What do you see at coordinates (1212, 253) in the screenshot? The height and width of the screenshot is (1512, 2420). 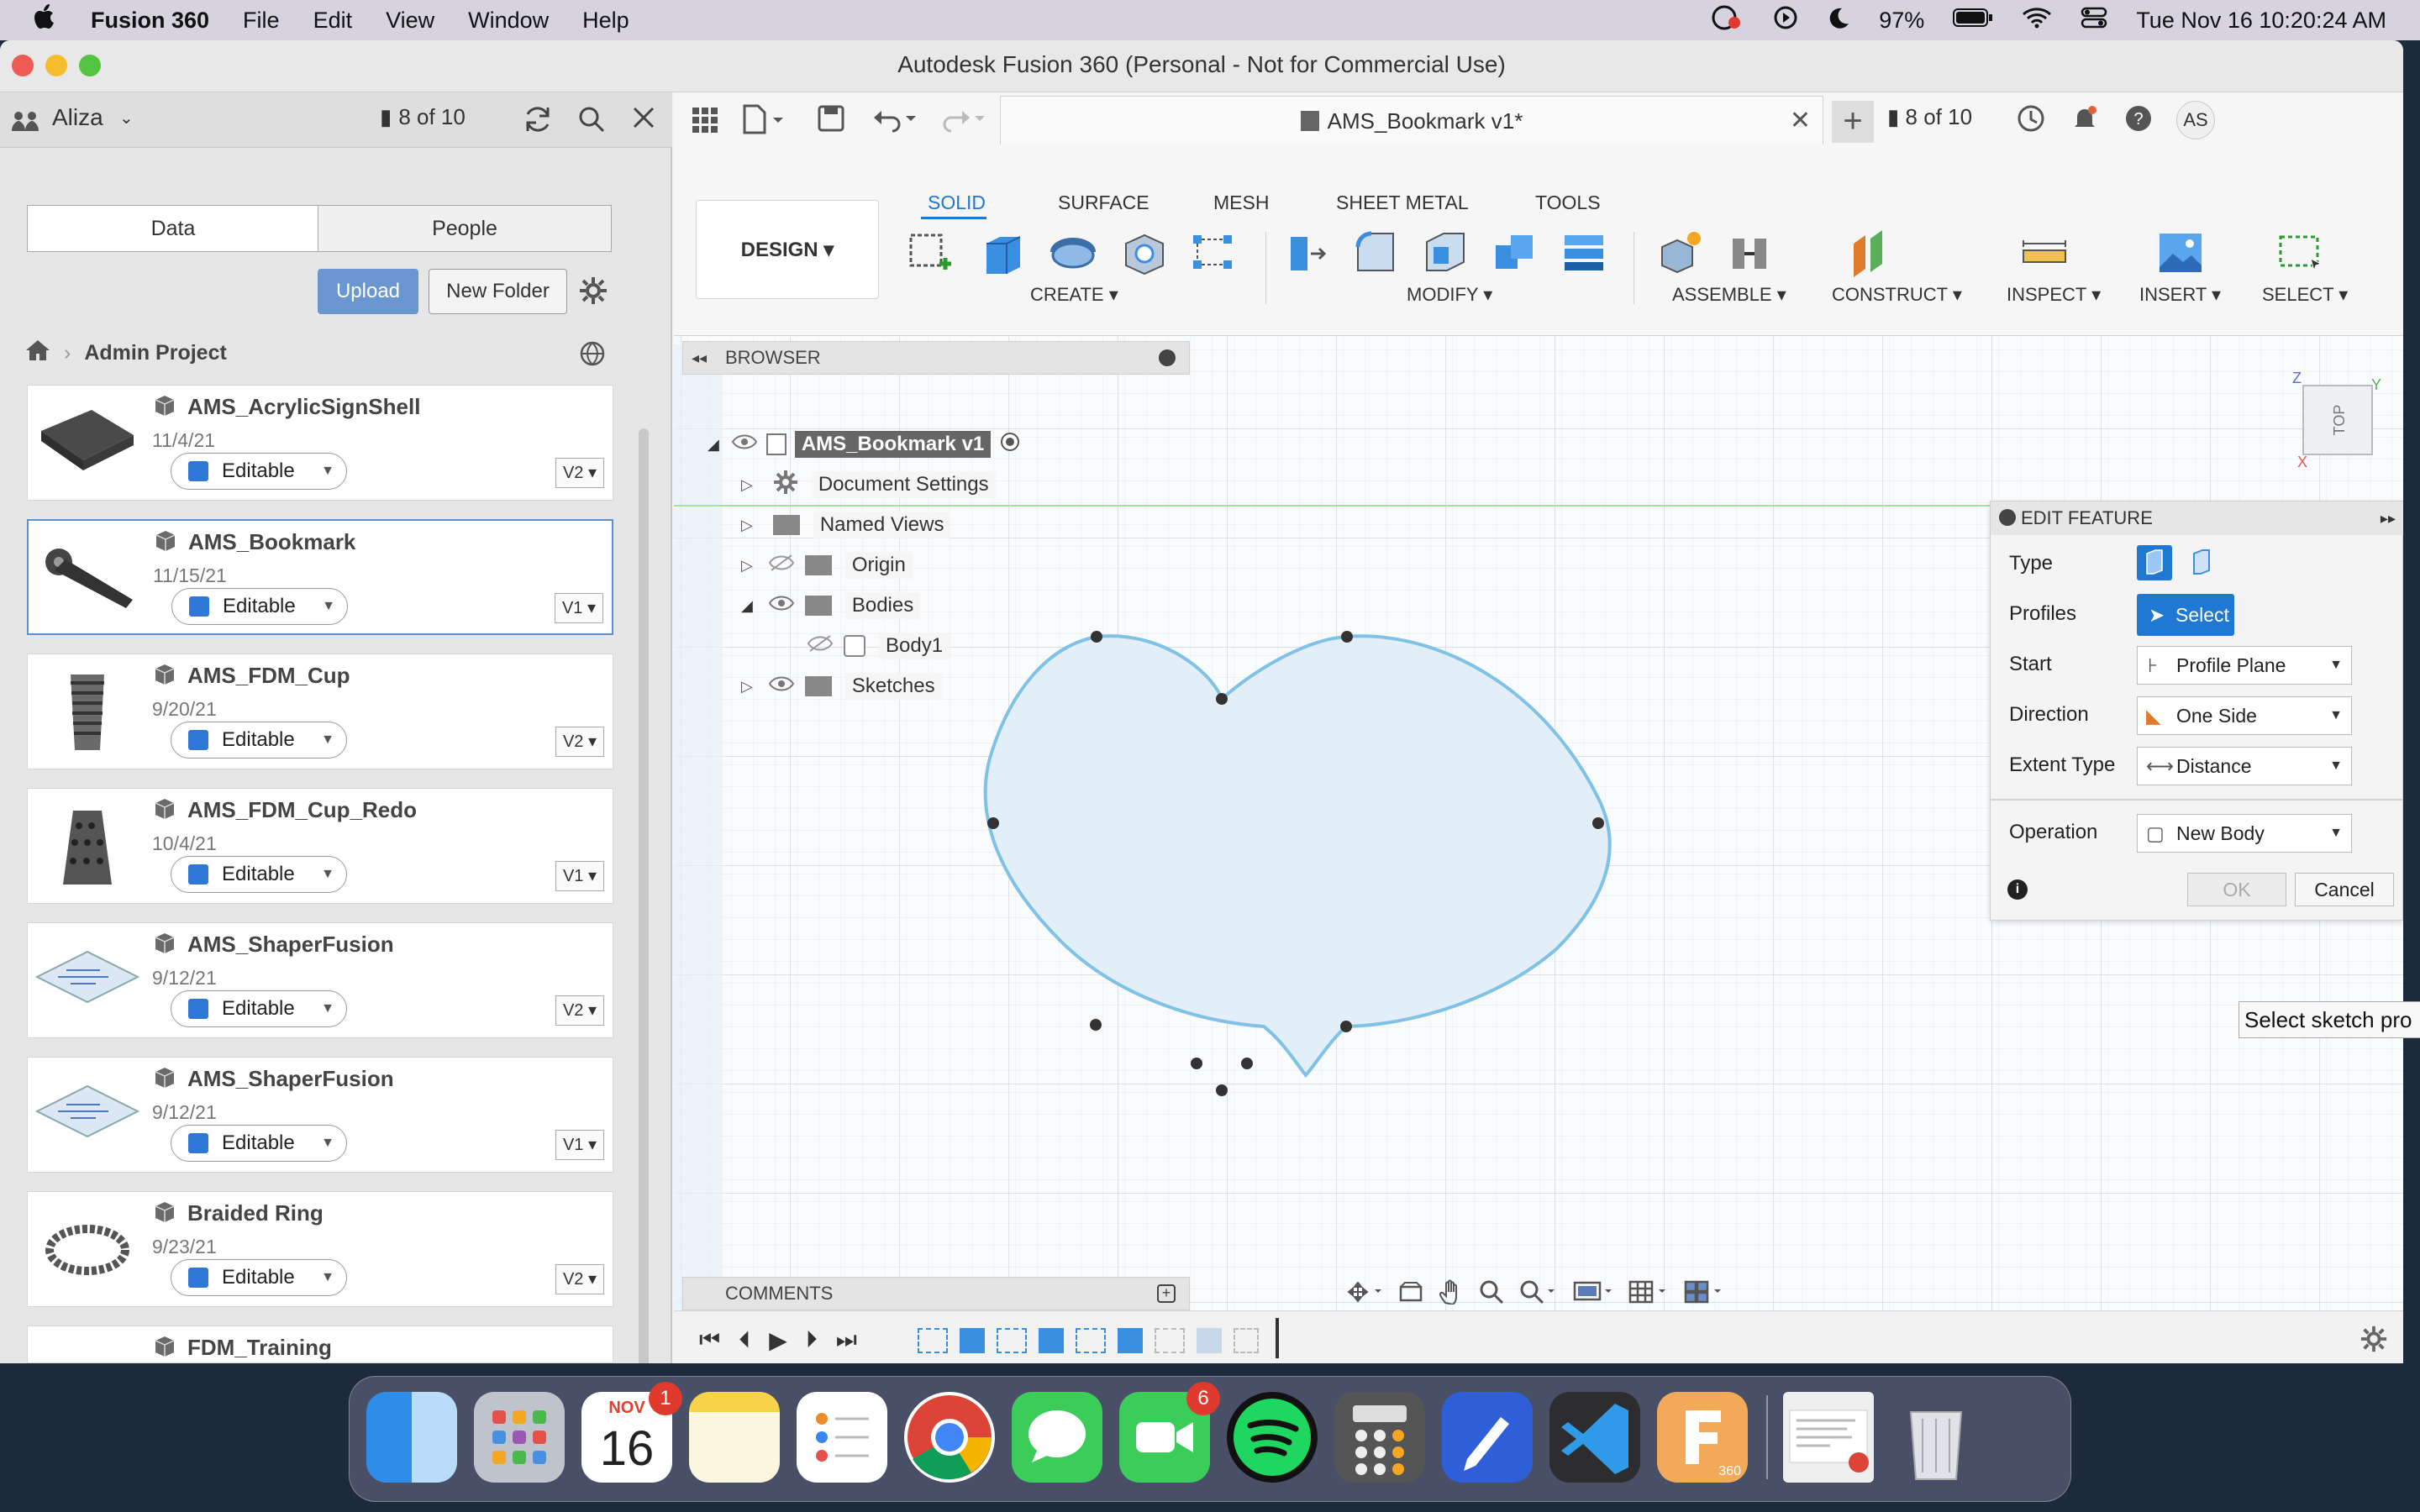 I see `pattern-icon` at bounding box center [1212, 253].